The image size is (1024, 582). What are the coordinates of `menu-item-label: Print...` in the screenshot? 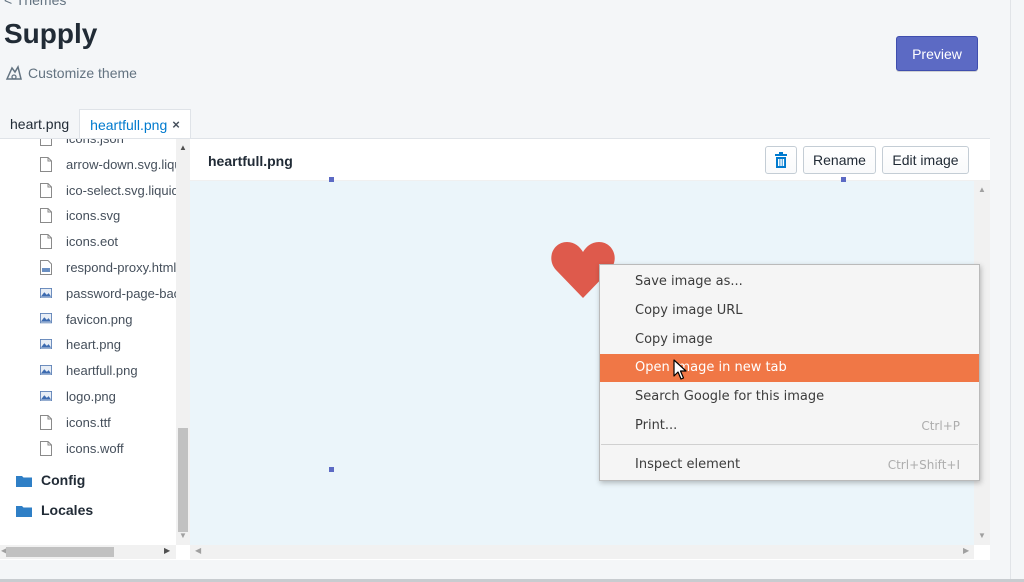 It's located at (656, 425).